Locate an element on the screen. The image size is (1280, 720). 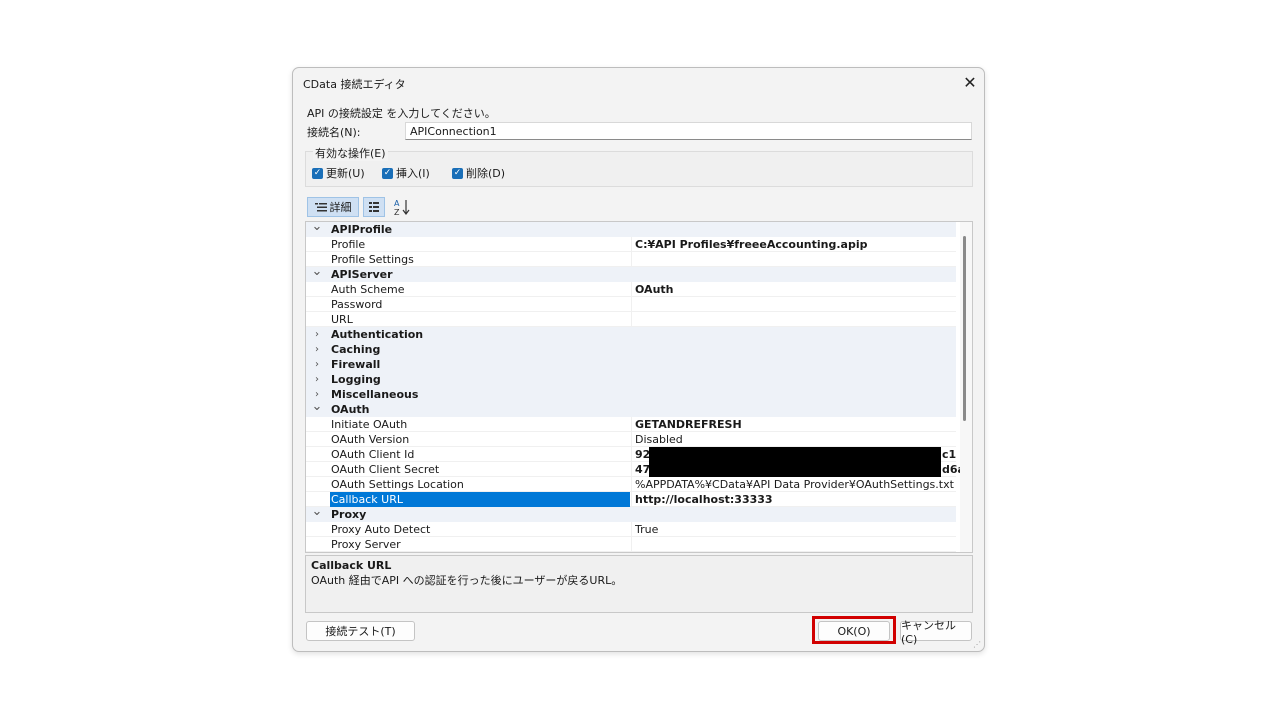
property-name-text: OAuth Client Id is located at coordinates (373, 454).